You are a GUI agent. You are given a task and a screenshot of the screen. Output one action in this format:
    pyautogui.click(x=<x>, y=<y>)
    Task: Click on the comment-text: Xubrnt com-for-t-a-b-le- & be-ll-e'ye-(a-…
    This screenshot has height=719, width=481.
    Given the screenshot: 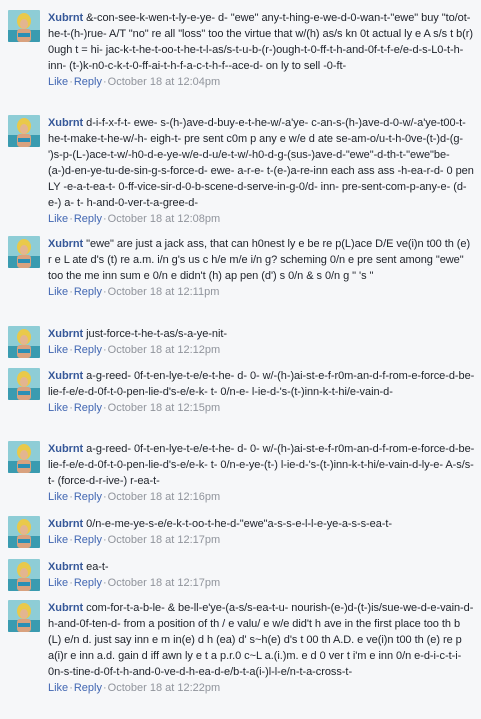 What is the action you would take?
    pyautogui.click(x=261, y=640)
    